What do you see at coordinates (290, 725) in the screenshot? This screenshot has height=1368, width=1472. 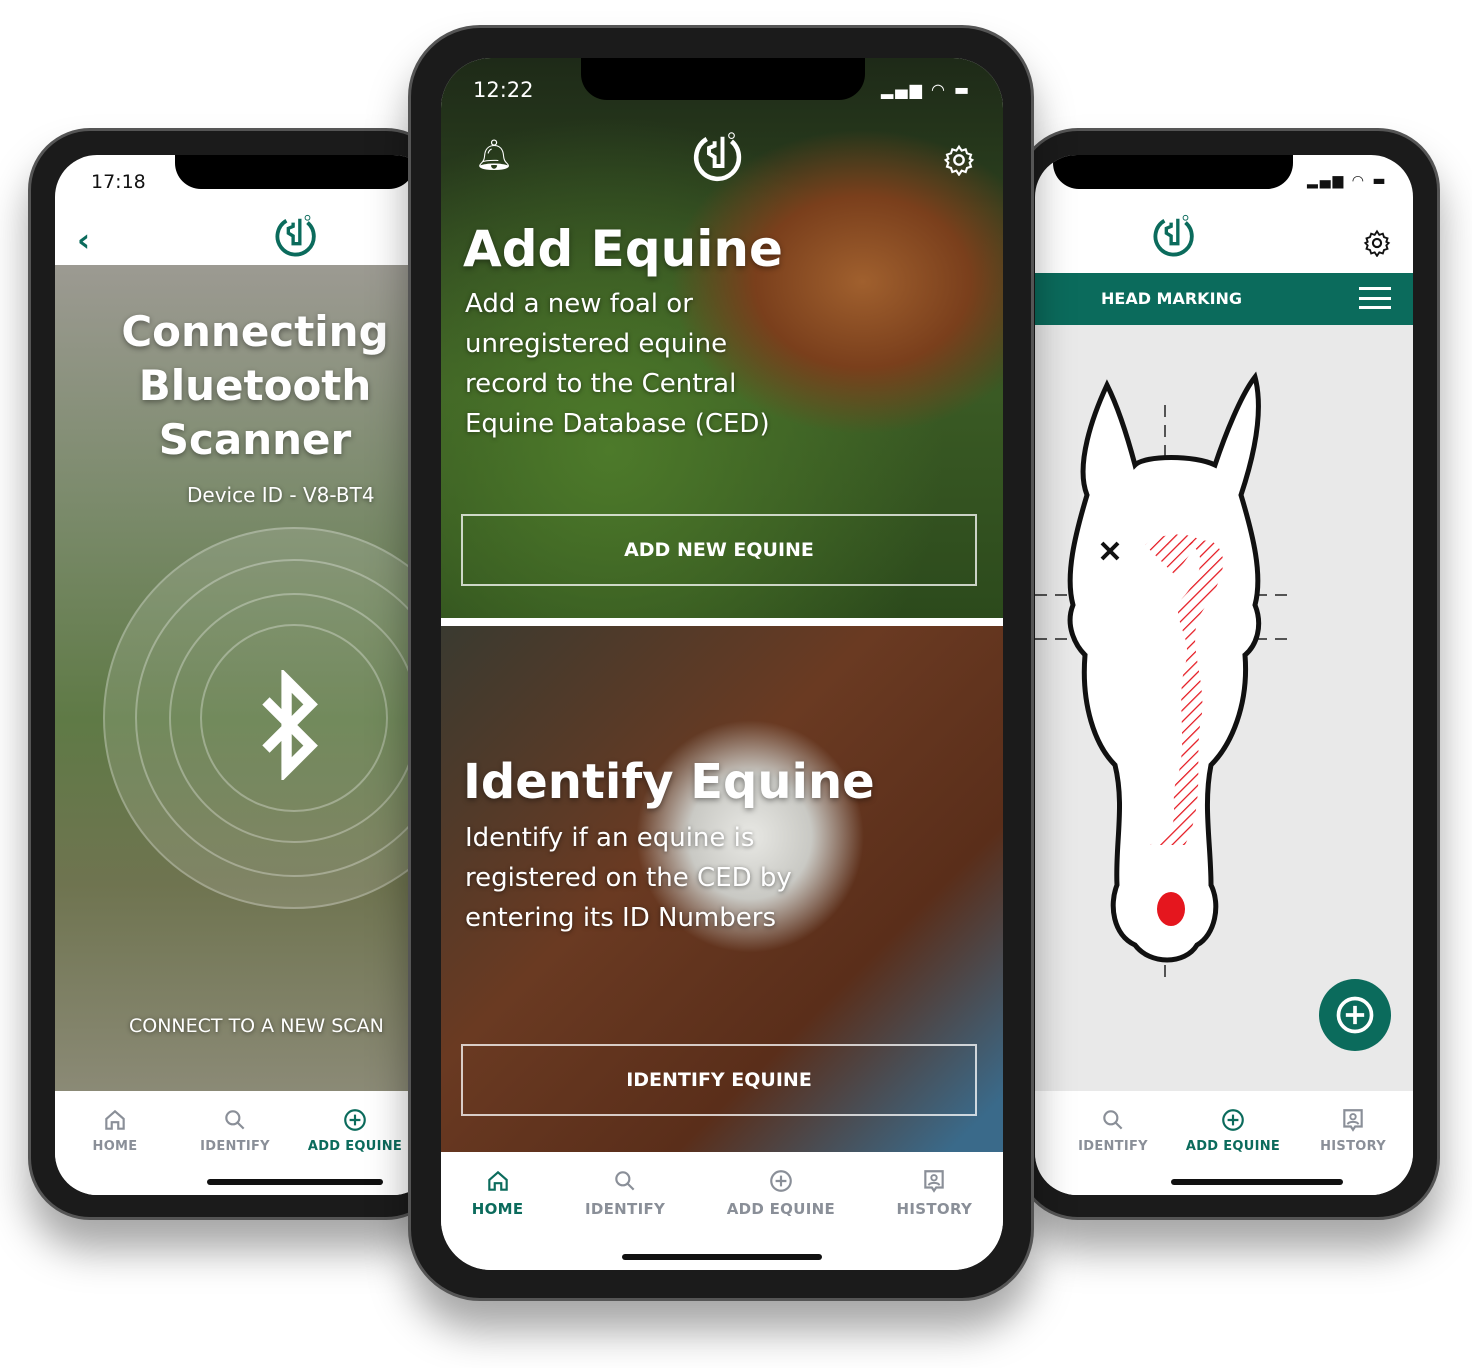 I see `bluetooth-icon` at bounding box center [290, 725].